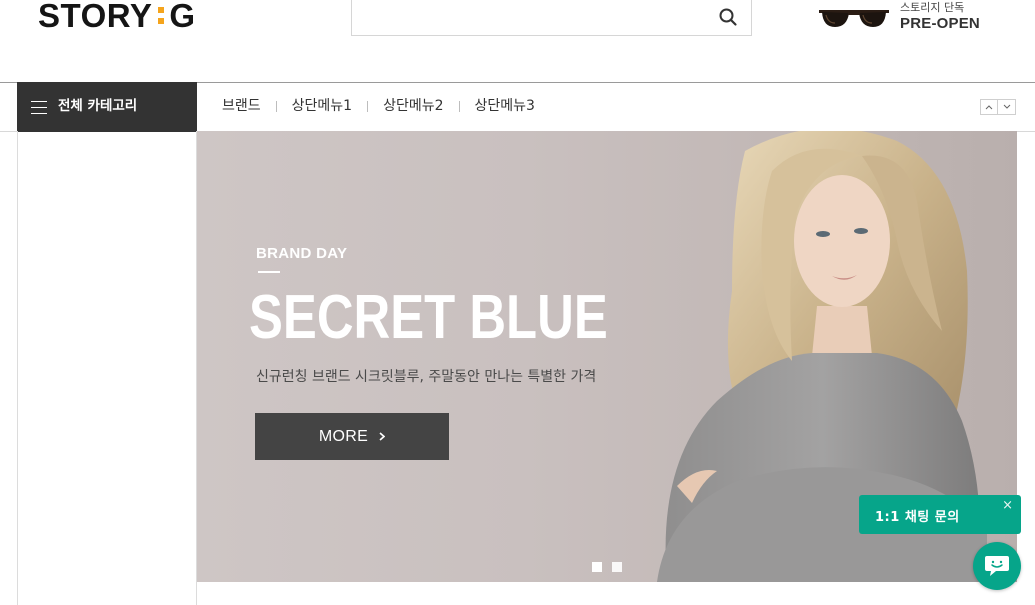 The width and height of the screenshot is (1035, 605). Describe the element at coordinates (854, 17) in the screenshot. I see `sunglasses-icon` at that location.